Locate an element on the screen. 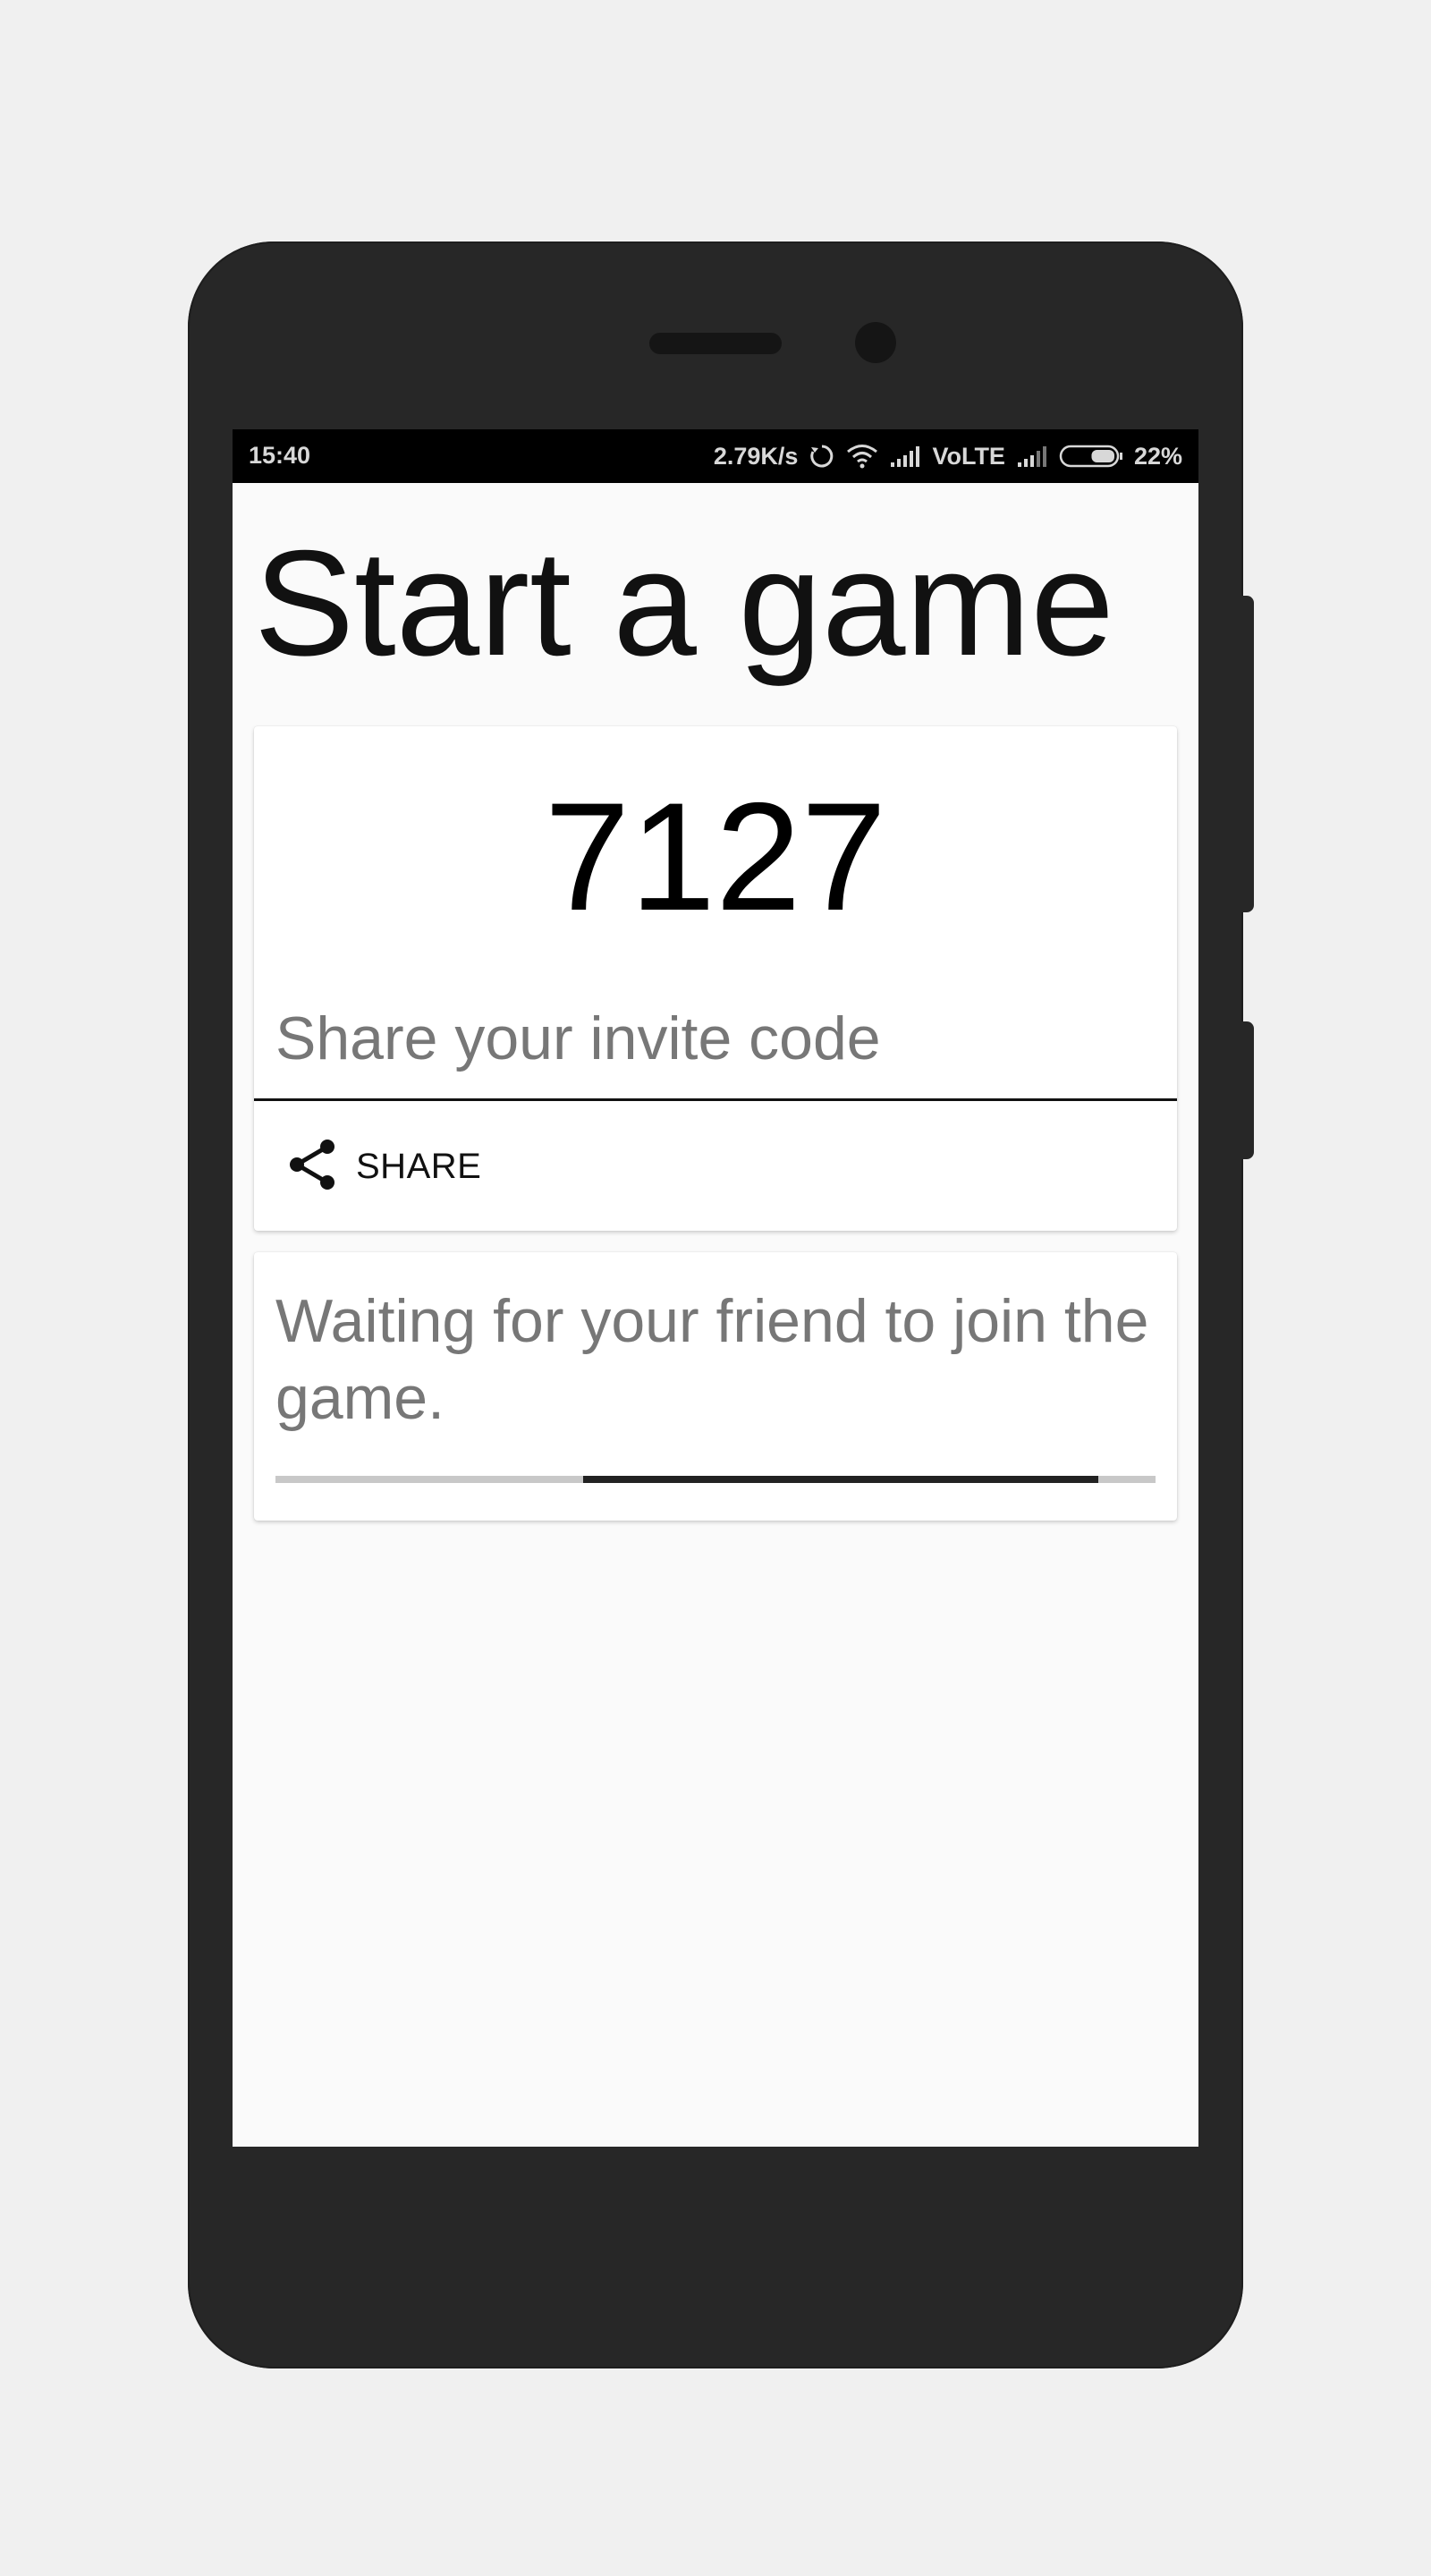 This screenshot has height=2576, width=1431. status-indicators: 2.79K/s VoLTE 22% is located at coordinates (948, 456).